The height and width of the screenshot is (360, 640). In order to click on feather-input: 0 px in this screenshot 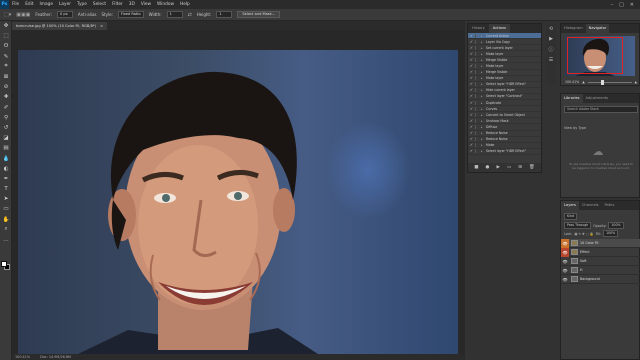, I will do `click(64, 14)`.